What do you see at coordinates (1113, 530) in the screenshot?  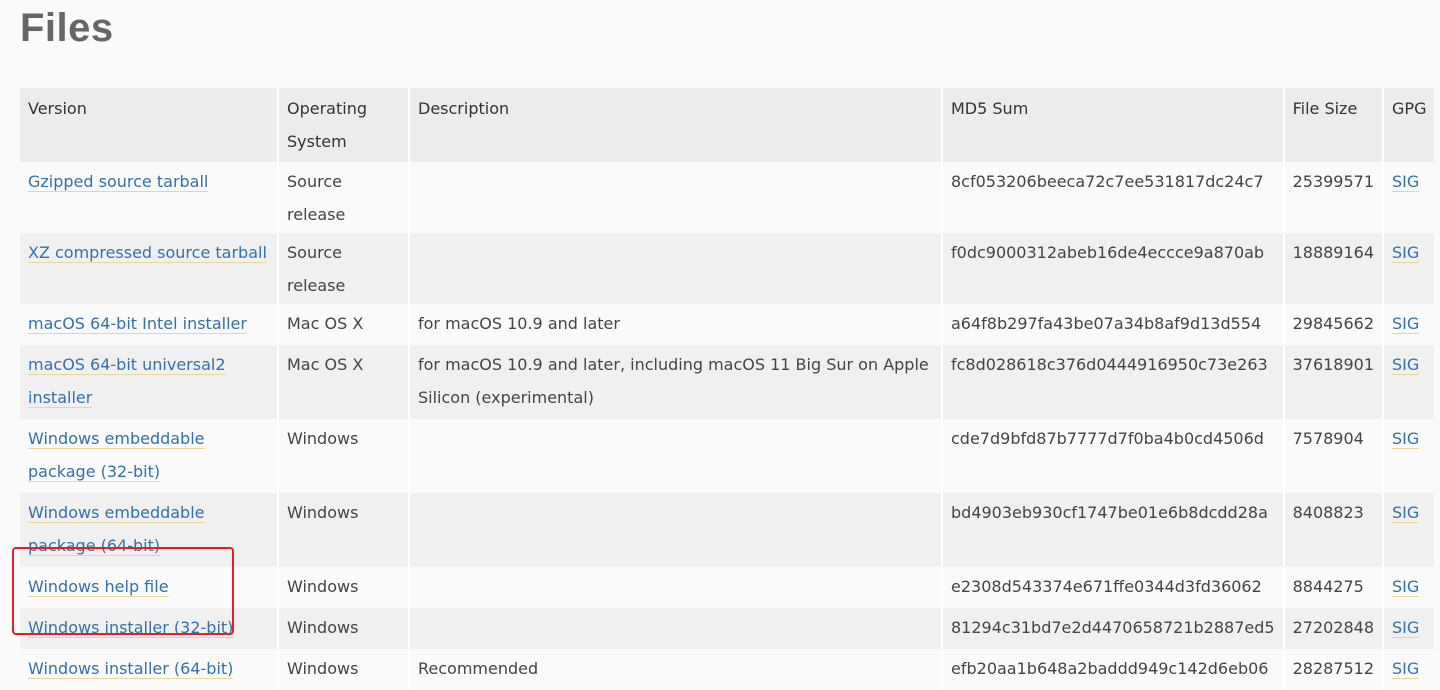 I see `md5-cell: bd4903eb930cf1747be01e6b8dcdd28a` at bounding box center [1113, 530].